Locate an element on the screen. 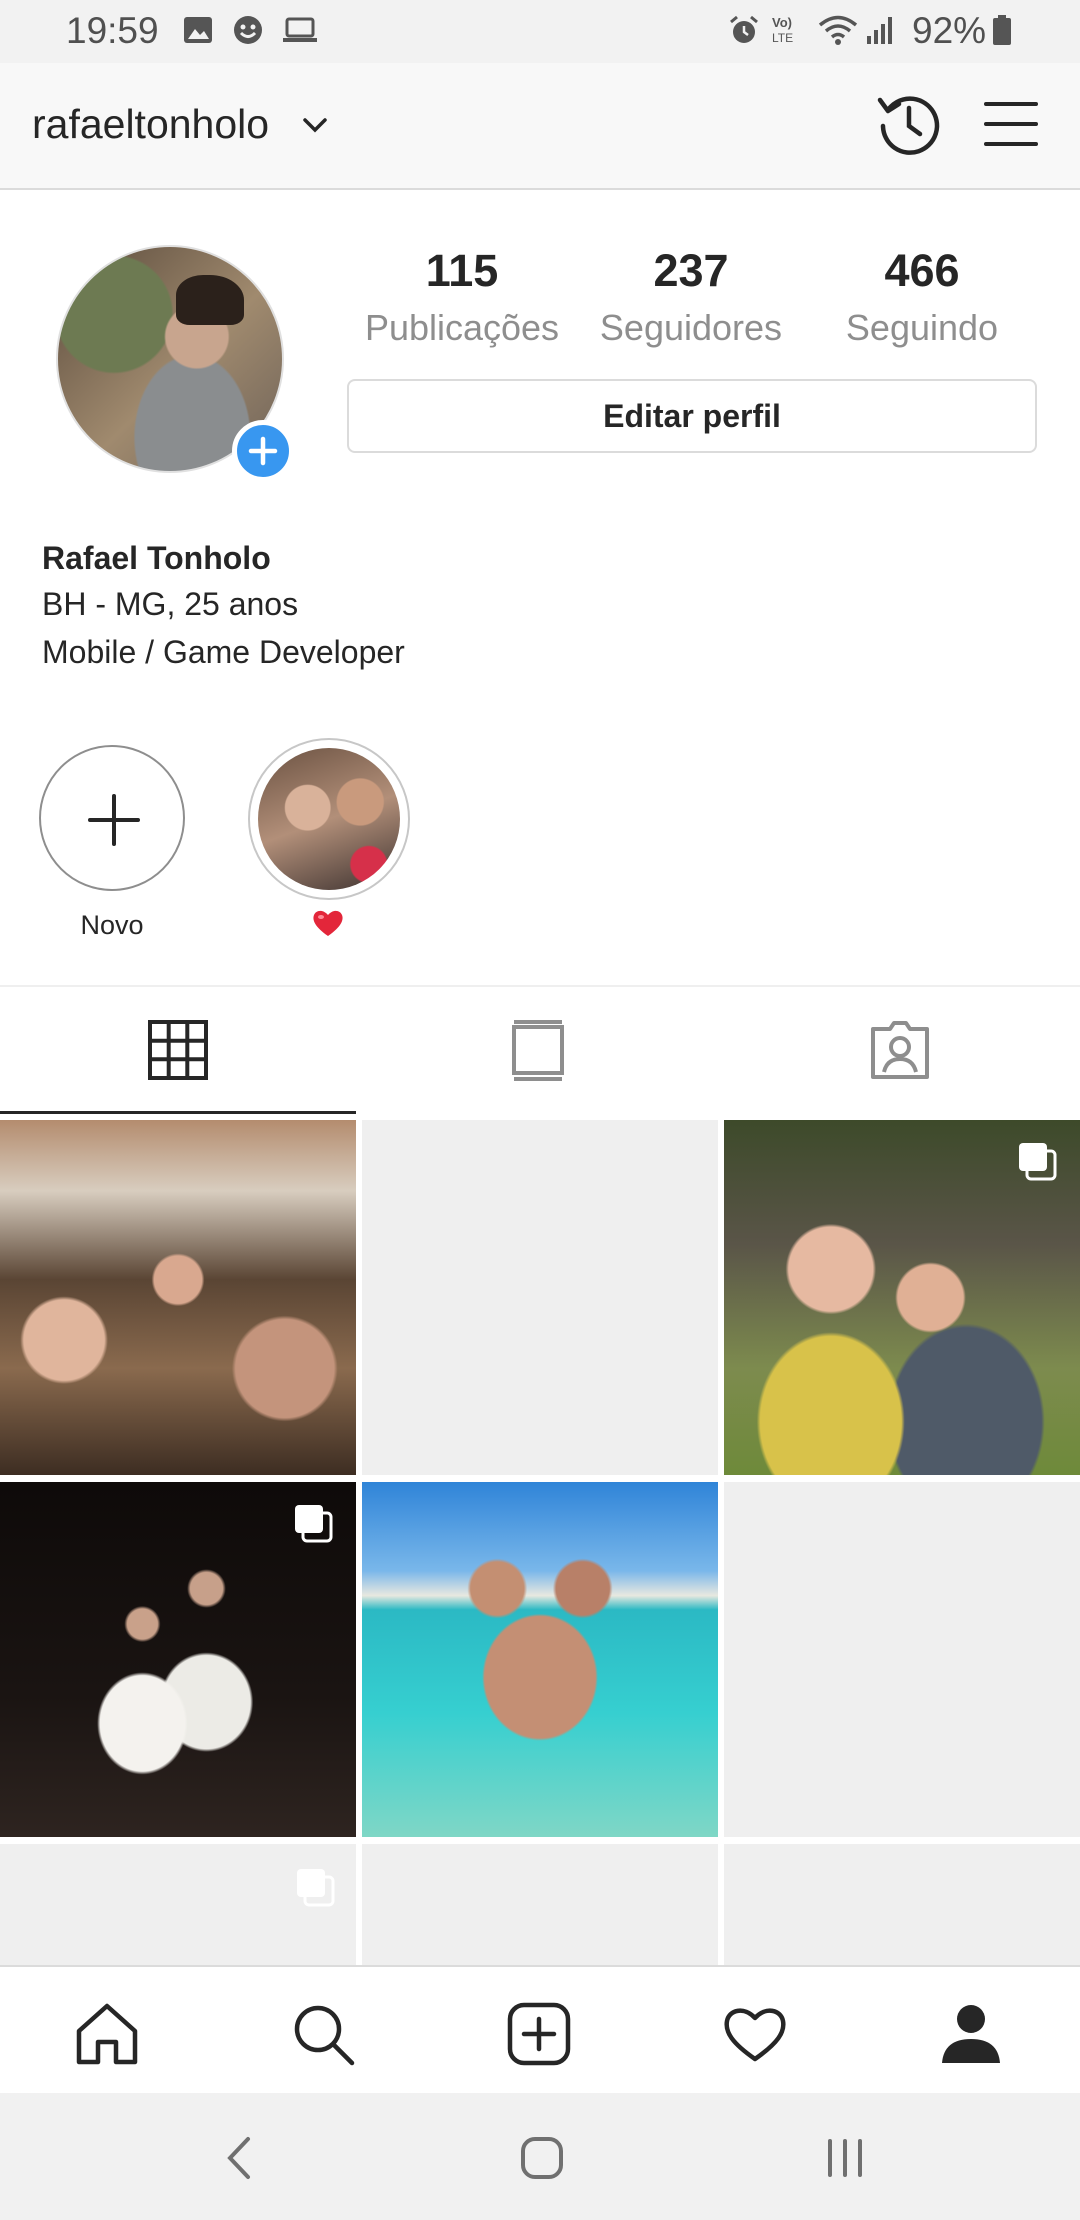 The width and height of the screenshot is (1080, 2220). bio-line-location: BH - MG, 25 anos is located at coordinates (170, 604).